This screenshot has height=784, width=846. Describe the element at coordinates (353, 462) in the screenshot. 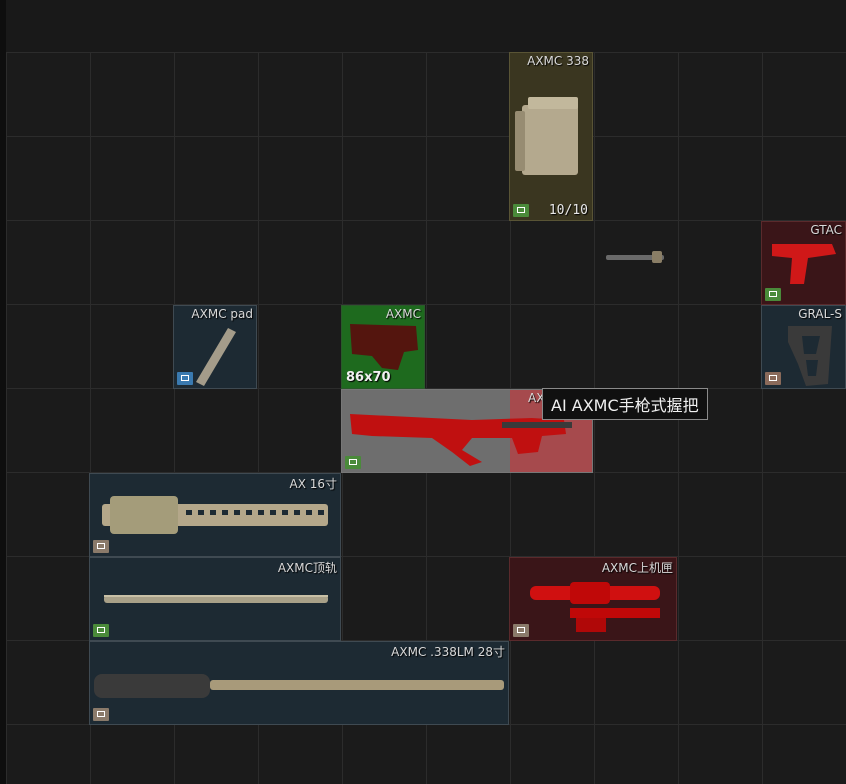

I see `chassis-type-icon` at that location.